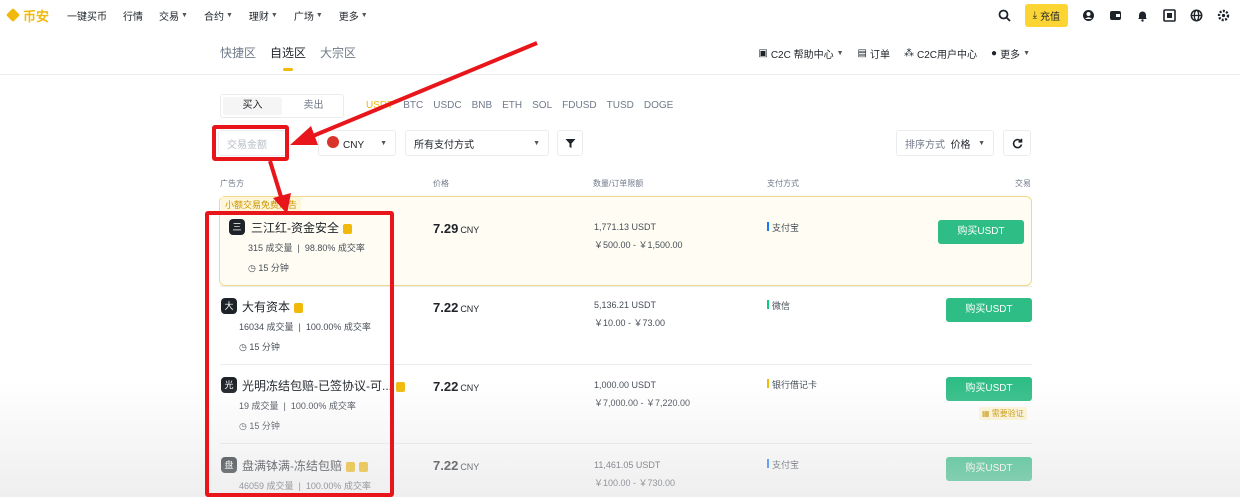 Image resolution: width=1240 pixels, height=497 pixels. What do you see at coordinates (250, 143) in the screenshot?
I see `annotation-box-amount` at bounding box center [250, 143].